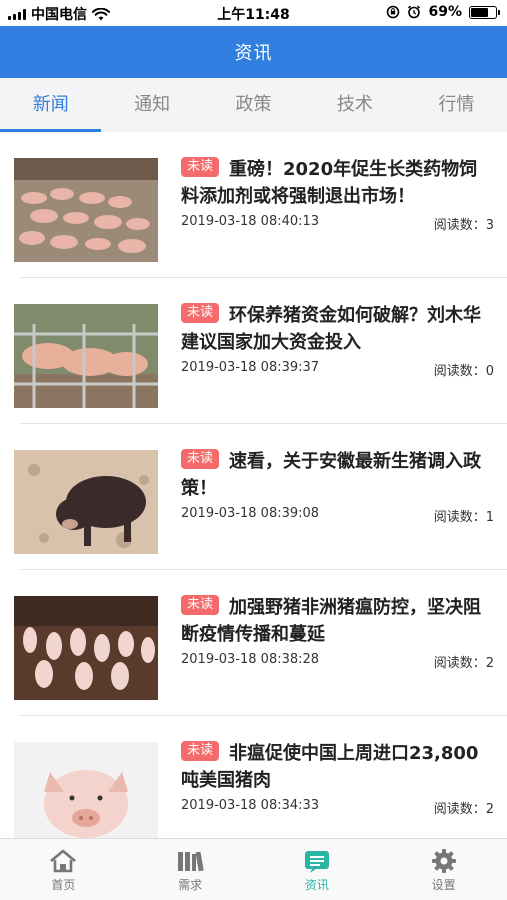  Describe the element at coordinates (336, 475) in the screenshot. I see `news-title: 速看，关于安徽最新生猪调入政策！` at that location.